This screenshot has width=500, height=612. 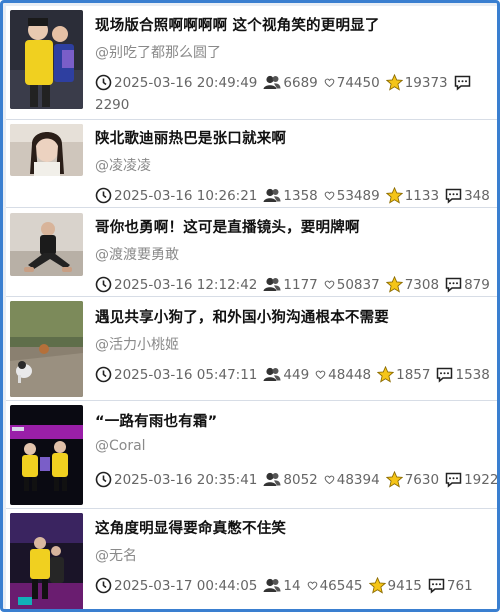 What do you see at coordinates (186, 284) in the screenshot?
I see `post-time: 2025-03-16 12:12:42` at bounding box center [186, 284].